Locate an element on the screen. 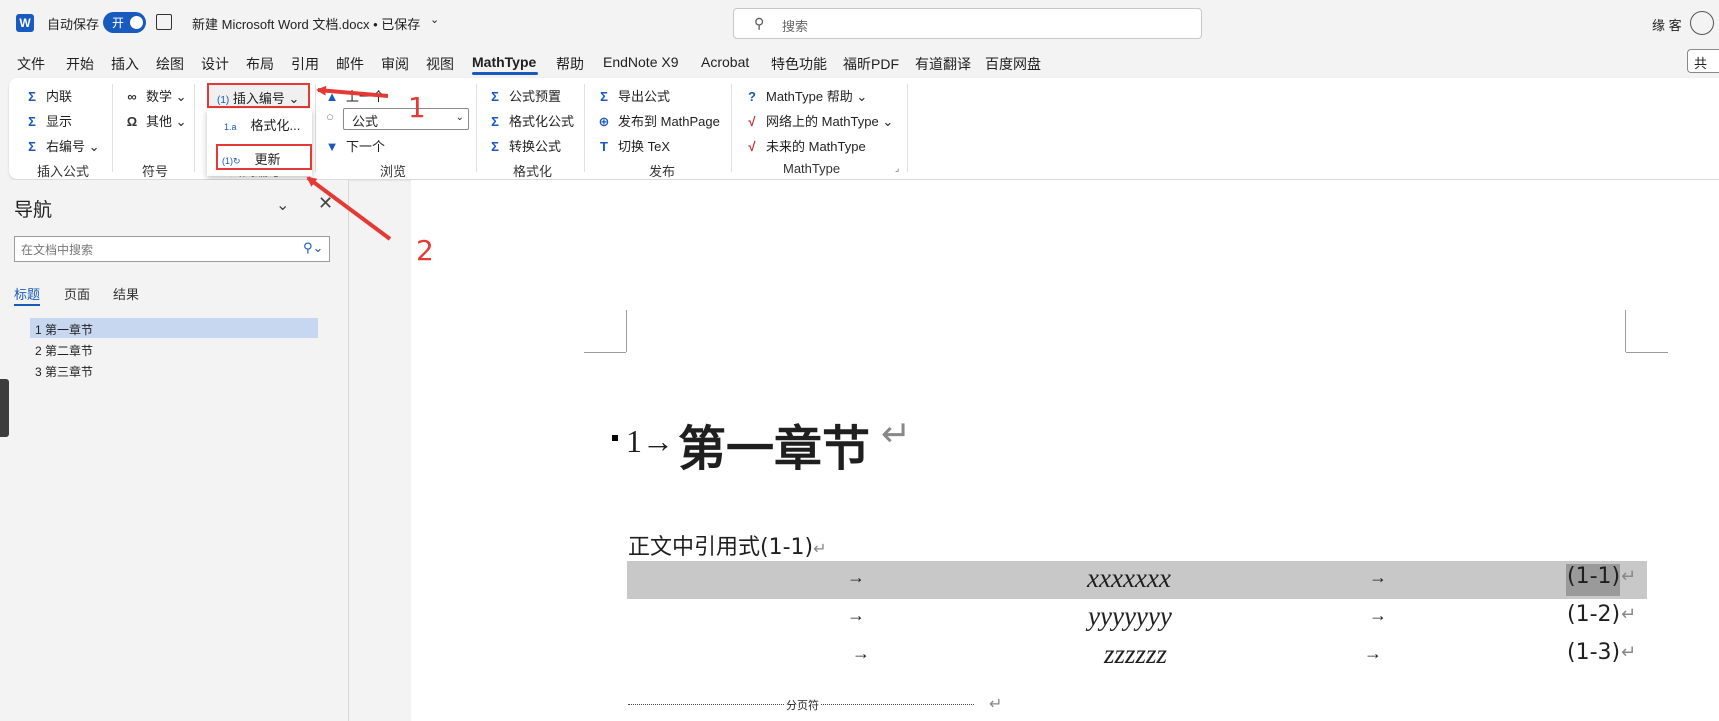 The width and height of the screenshot is (1719, 721). equation-number: (1-1) is located at coordinates (1593, 576).